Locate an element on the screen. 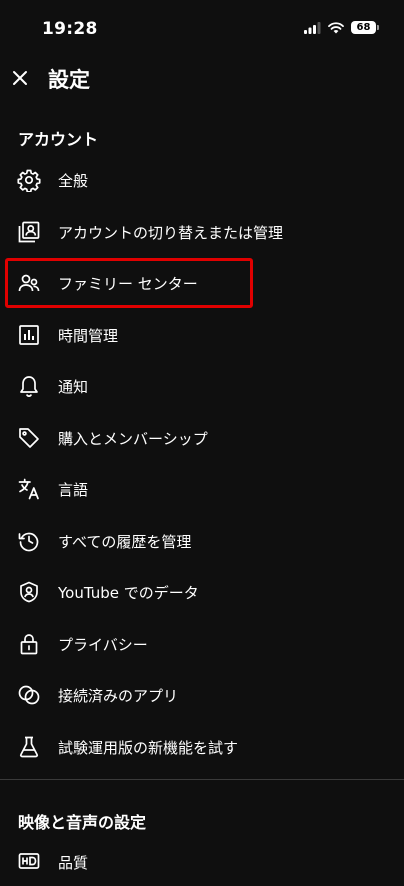 Image resolution: width=404 pixels, height=886 pixels. menu-item-your-data: YouTube でのデータ is located at coordinates (202, 593).